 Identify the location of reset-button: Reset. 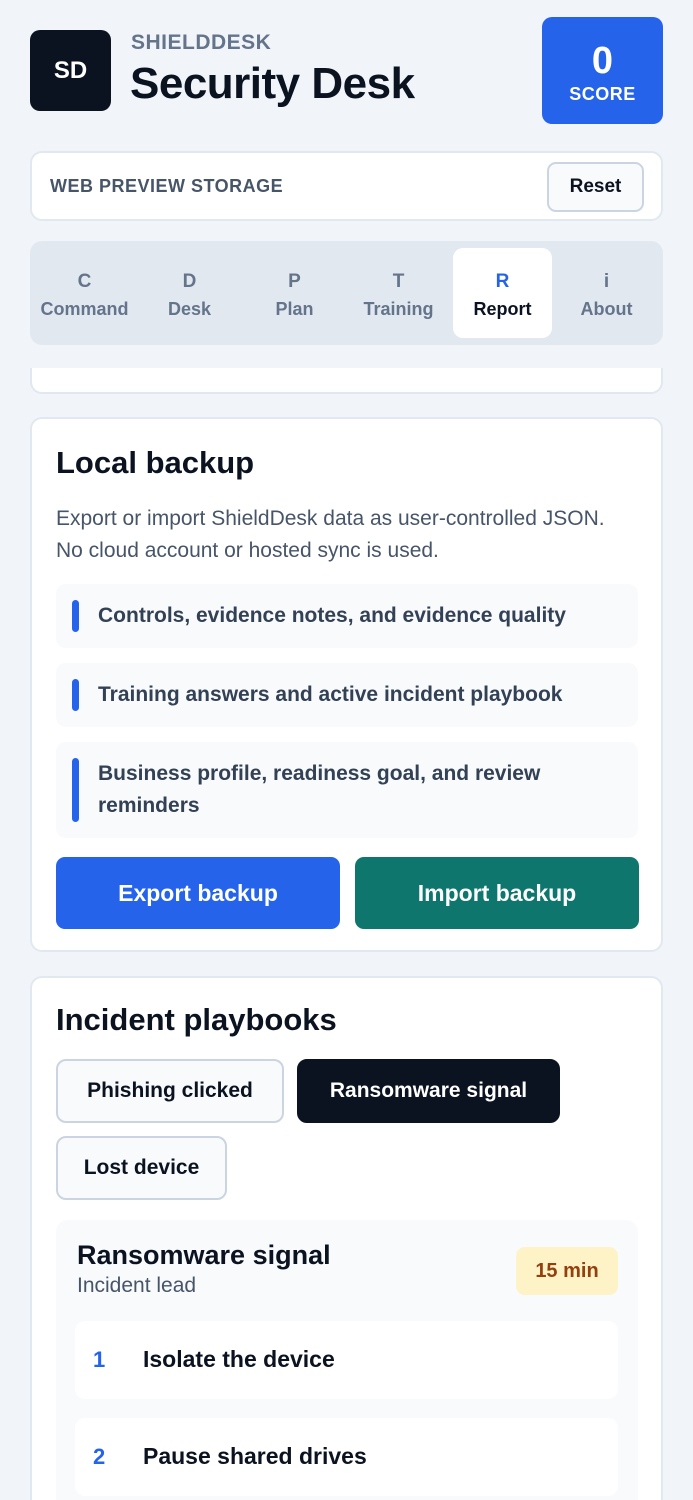
(595, 187).